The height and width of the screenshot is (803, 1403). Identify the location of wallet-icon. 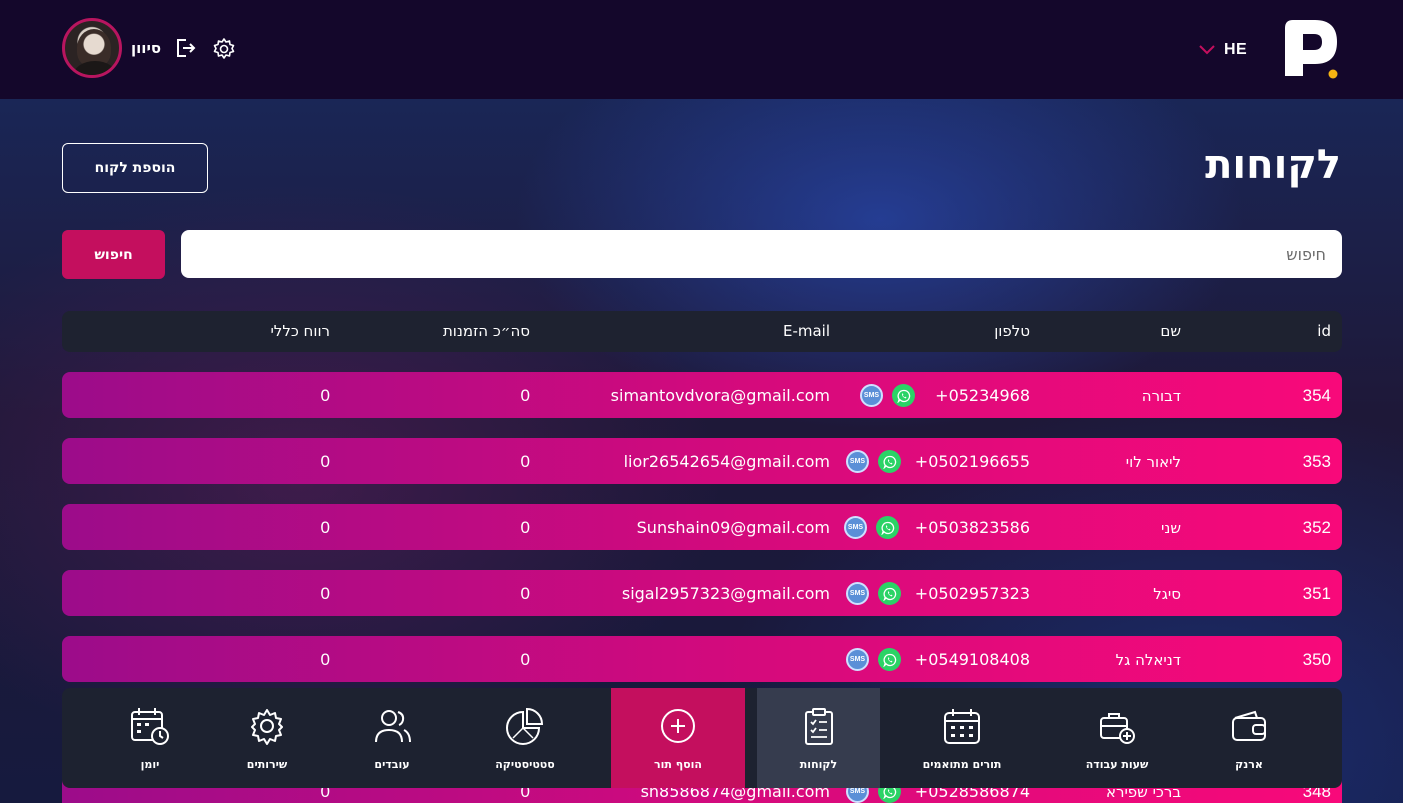
(1249, 725).